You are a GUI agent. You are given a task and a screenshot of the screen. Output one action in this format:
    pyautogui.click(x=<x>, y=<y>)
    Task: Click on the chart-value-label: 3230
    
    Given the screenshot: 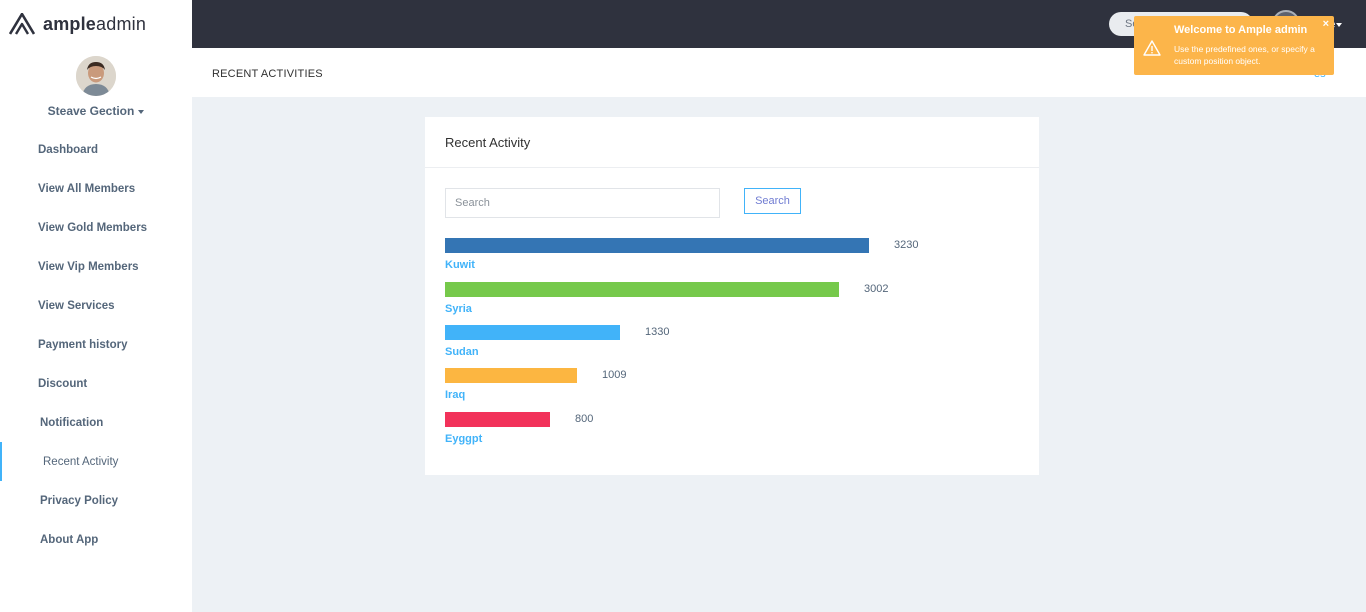 What is the action you would take?
    pyautogui.click(x=906, y=245)
    